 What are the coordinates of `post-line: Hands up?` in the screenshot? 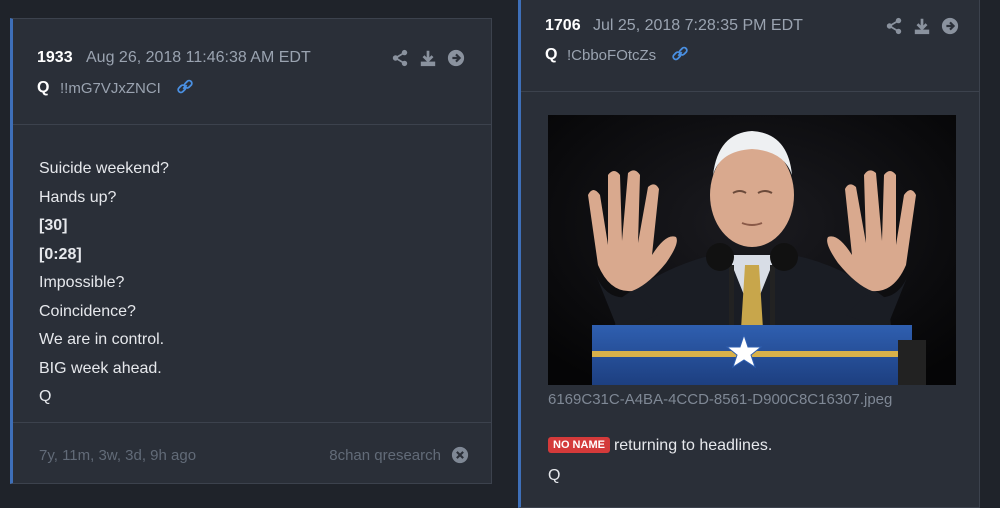 It's located at (78, 197).